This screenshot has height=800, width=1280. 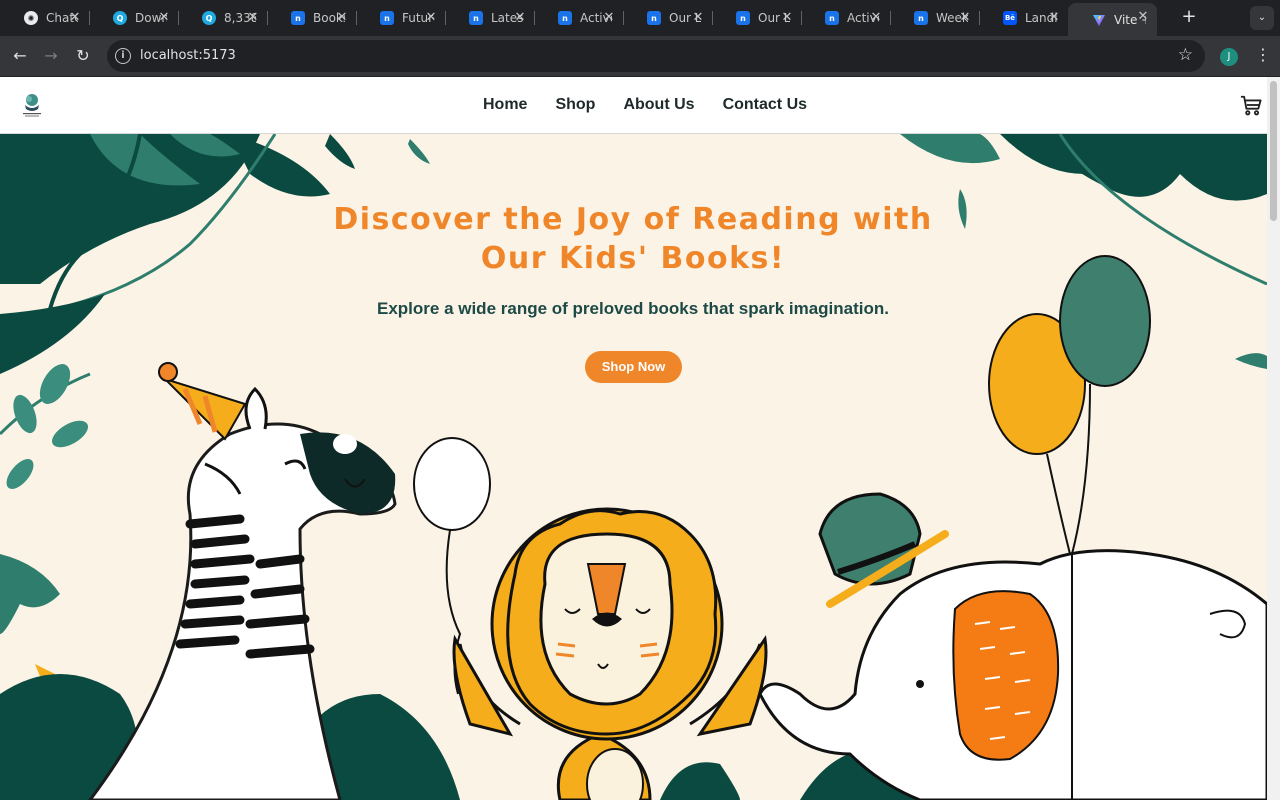 What do you see at coordinates (1010, 18) in the screenshot?
I see `behance-icon: Bē` at bounding box center [1010, 18].